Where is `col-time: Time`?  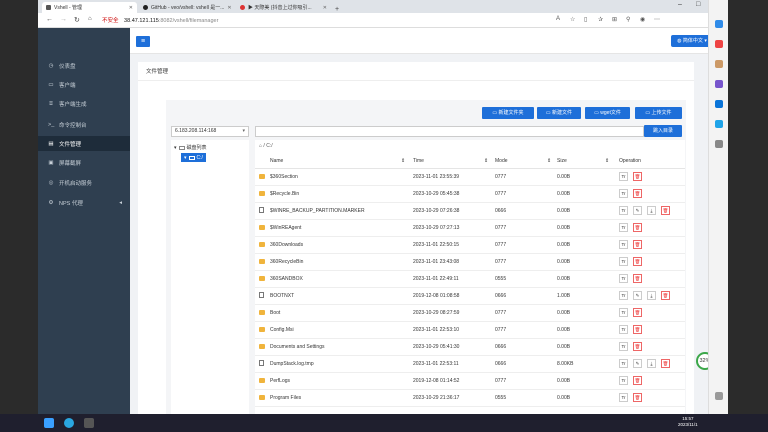 col-time: Time is located at coordinates (418, 161).